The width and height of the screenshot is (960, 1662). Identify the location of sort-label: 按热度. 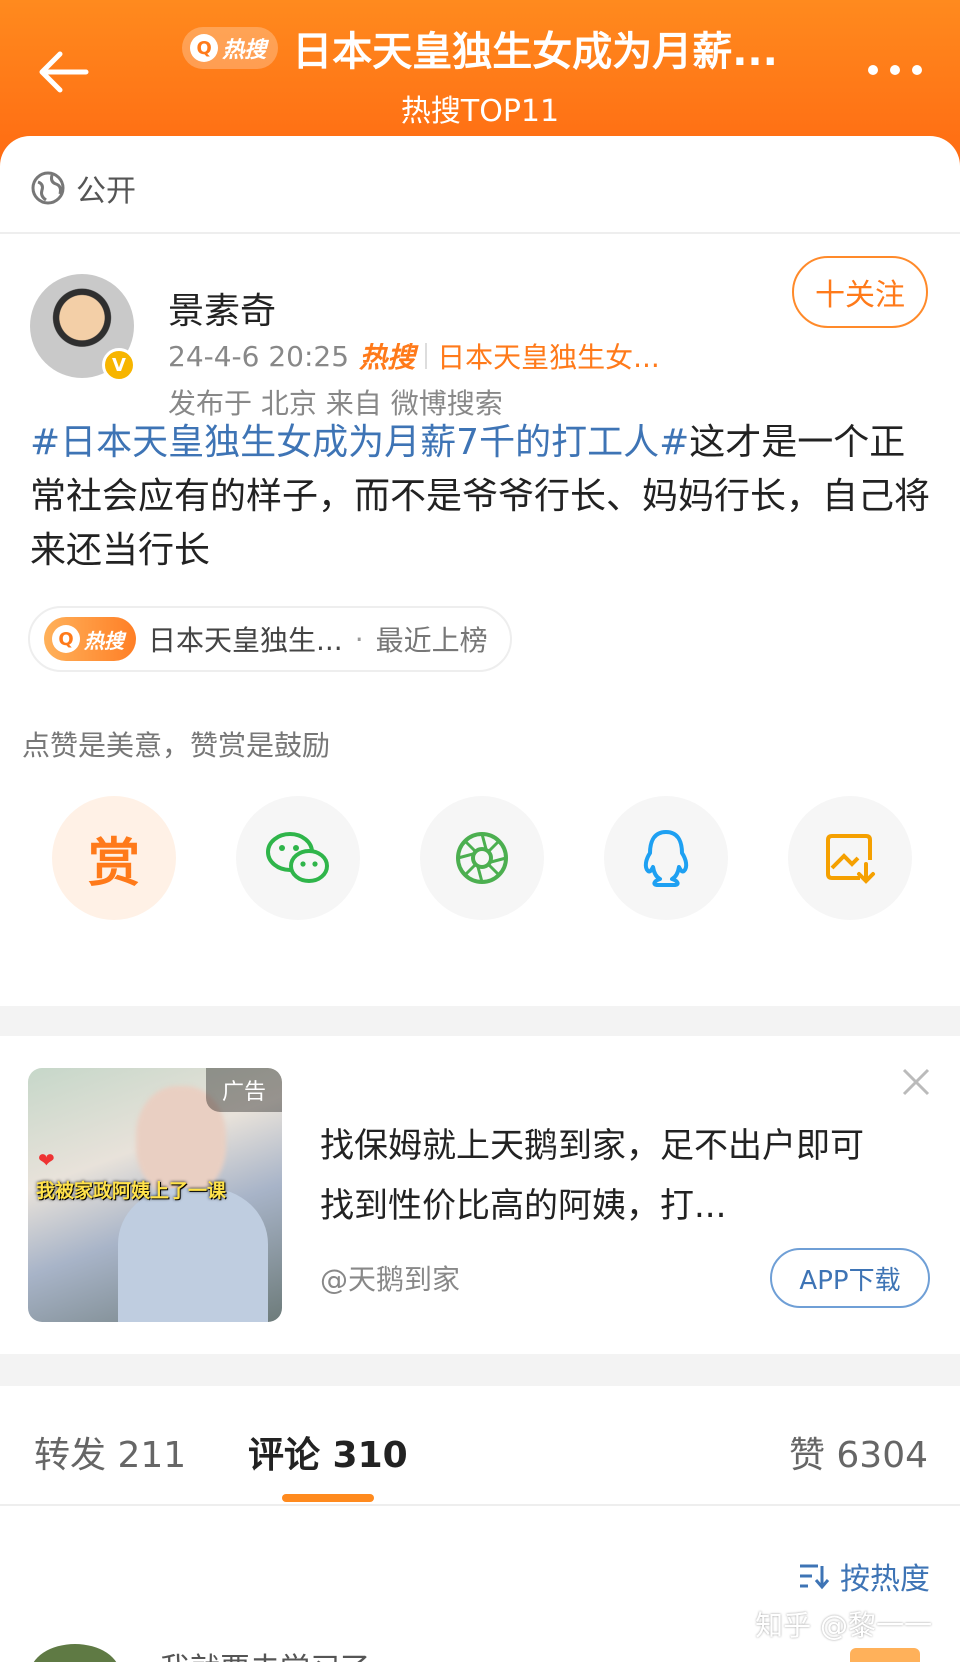
(885, 1579).